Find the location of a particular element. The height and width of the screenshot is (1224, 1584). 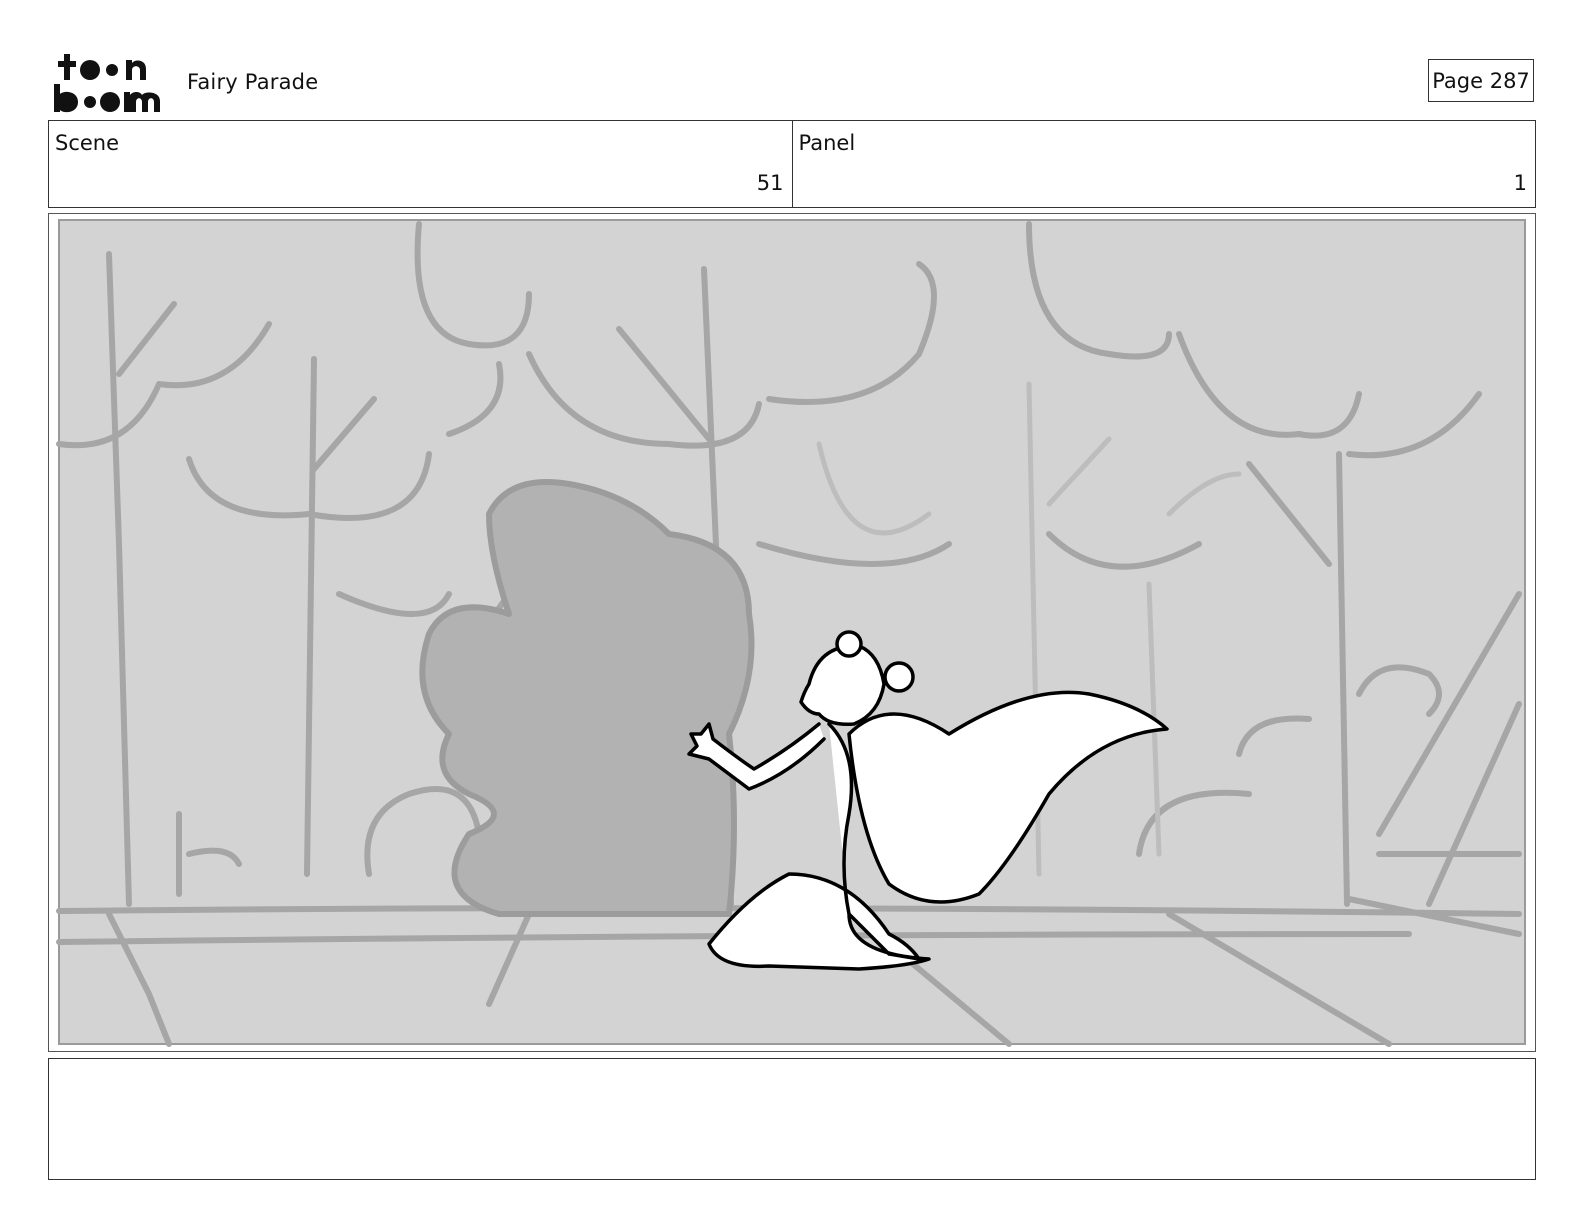

panel-cell: Panel 1 is located at coordinates (1163, 164).